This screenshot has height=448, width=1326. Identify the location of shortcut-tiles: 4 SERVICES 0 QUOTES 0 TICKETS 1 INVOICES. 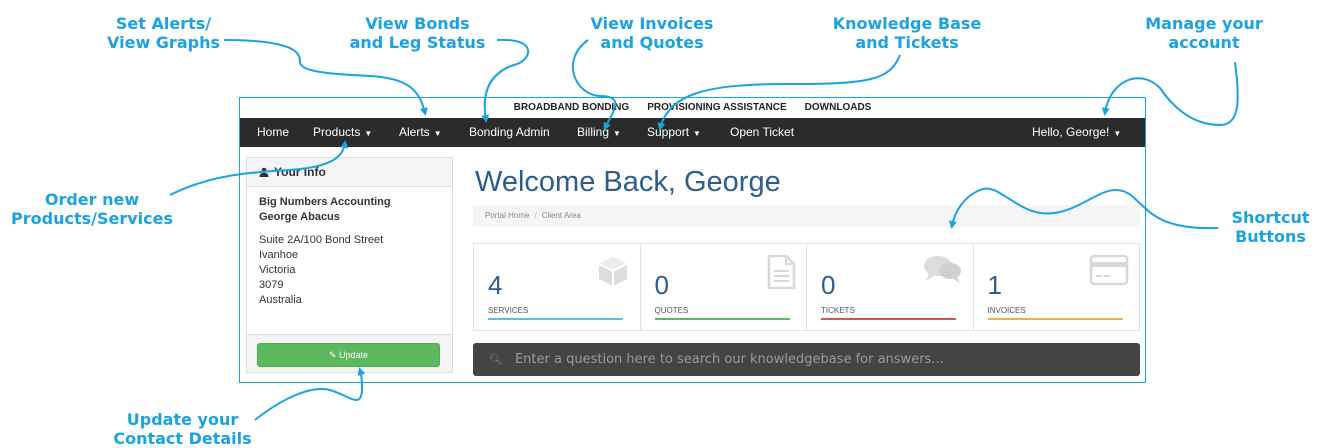
(806, 287).